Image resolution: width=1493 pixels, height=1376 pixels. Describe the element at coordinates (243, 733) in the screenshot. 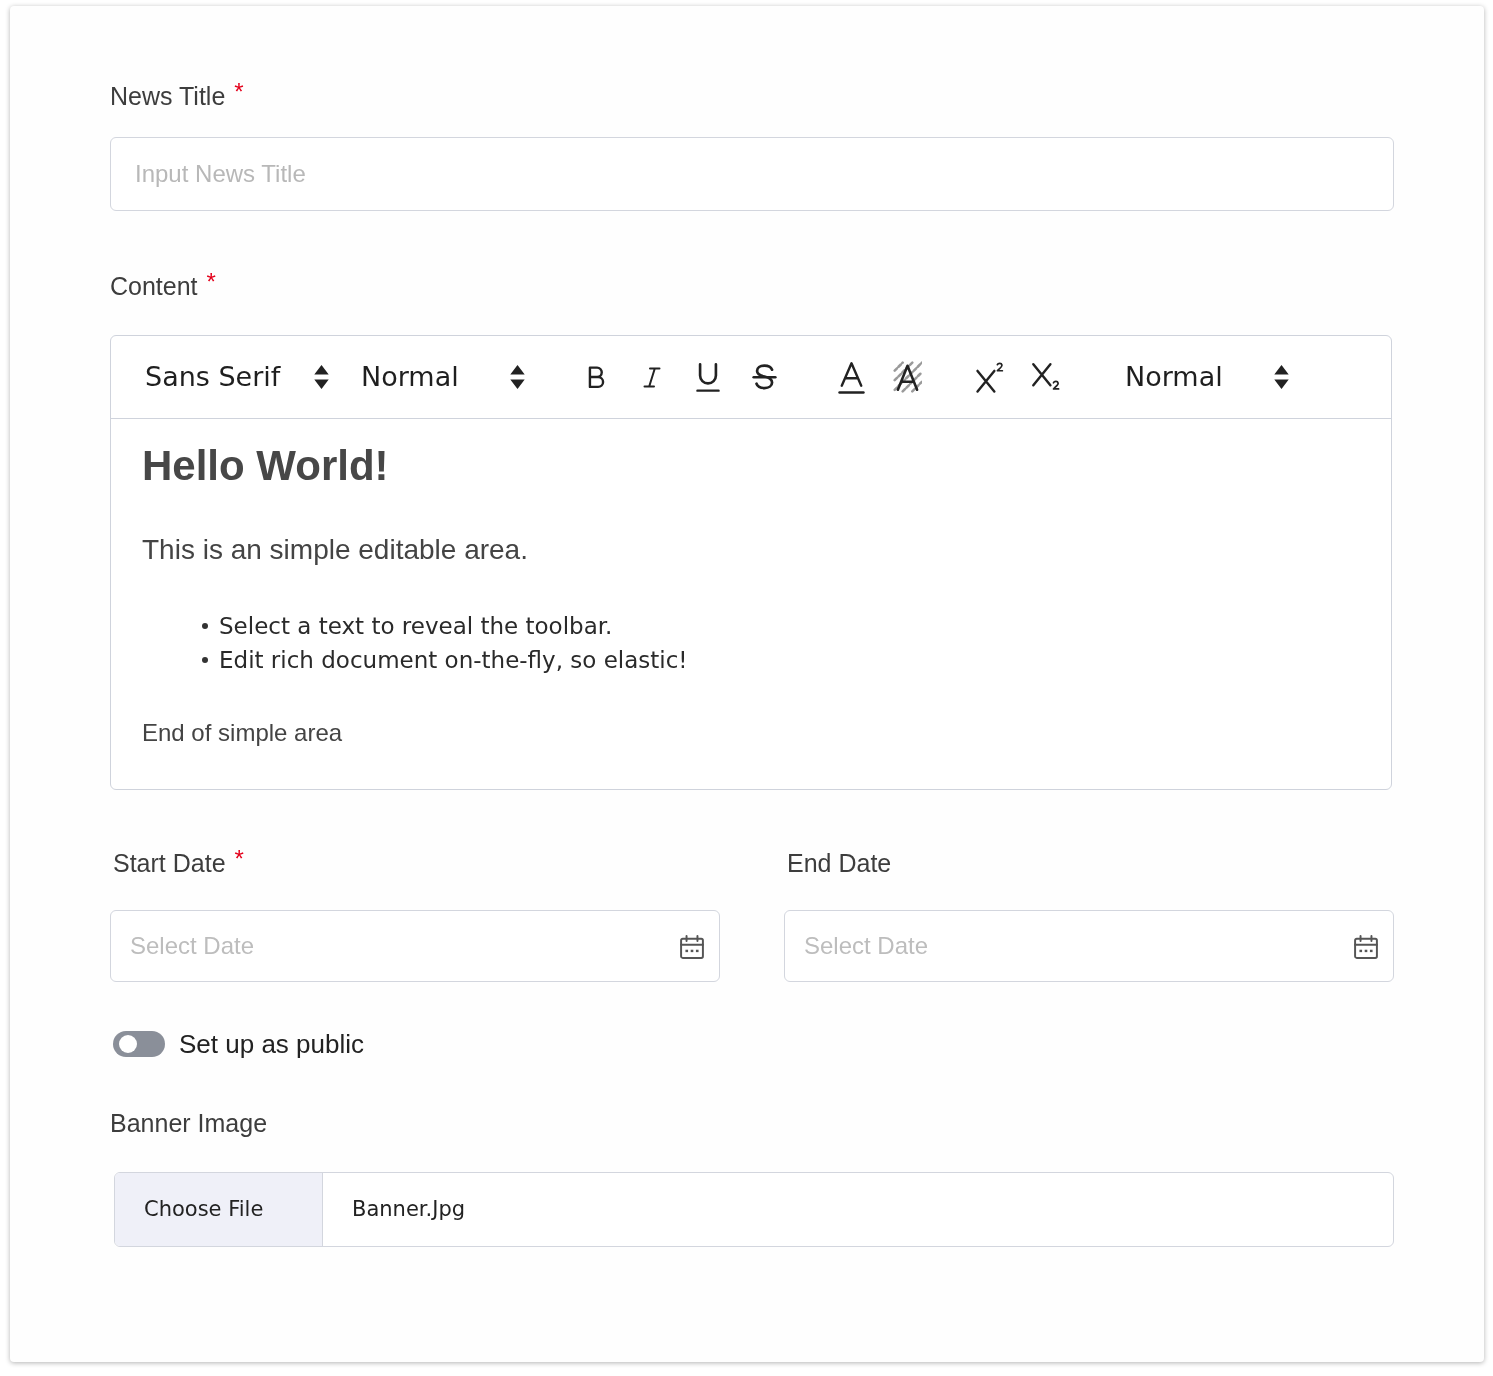

I see `content-paragraph: End of simple area` at that location.